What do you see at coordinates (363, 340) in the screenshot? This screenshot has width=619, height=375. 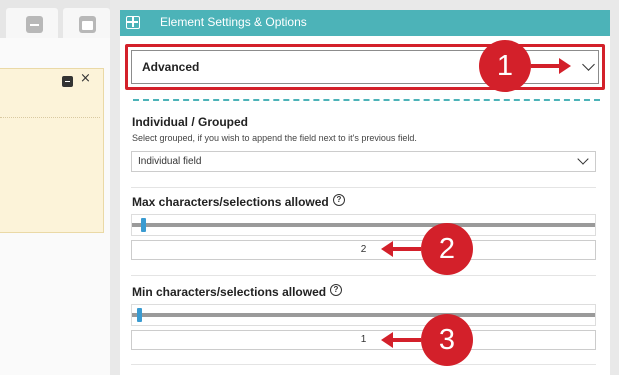 I see `min-chars-input: 1` at bounding box center [363, 340].